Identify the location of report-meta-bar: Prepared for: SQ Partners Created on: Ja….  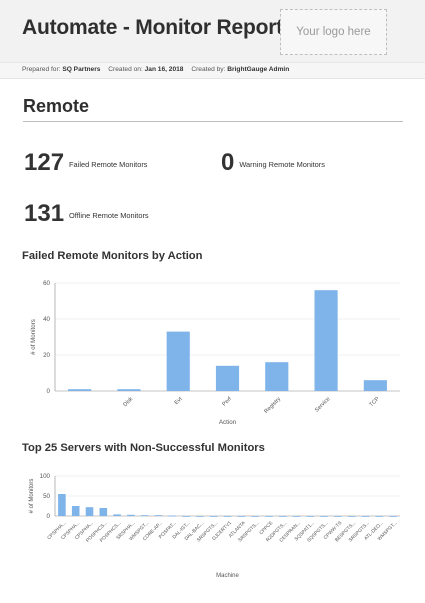
(212, 70).